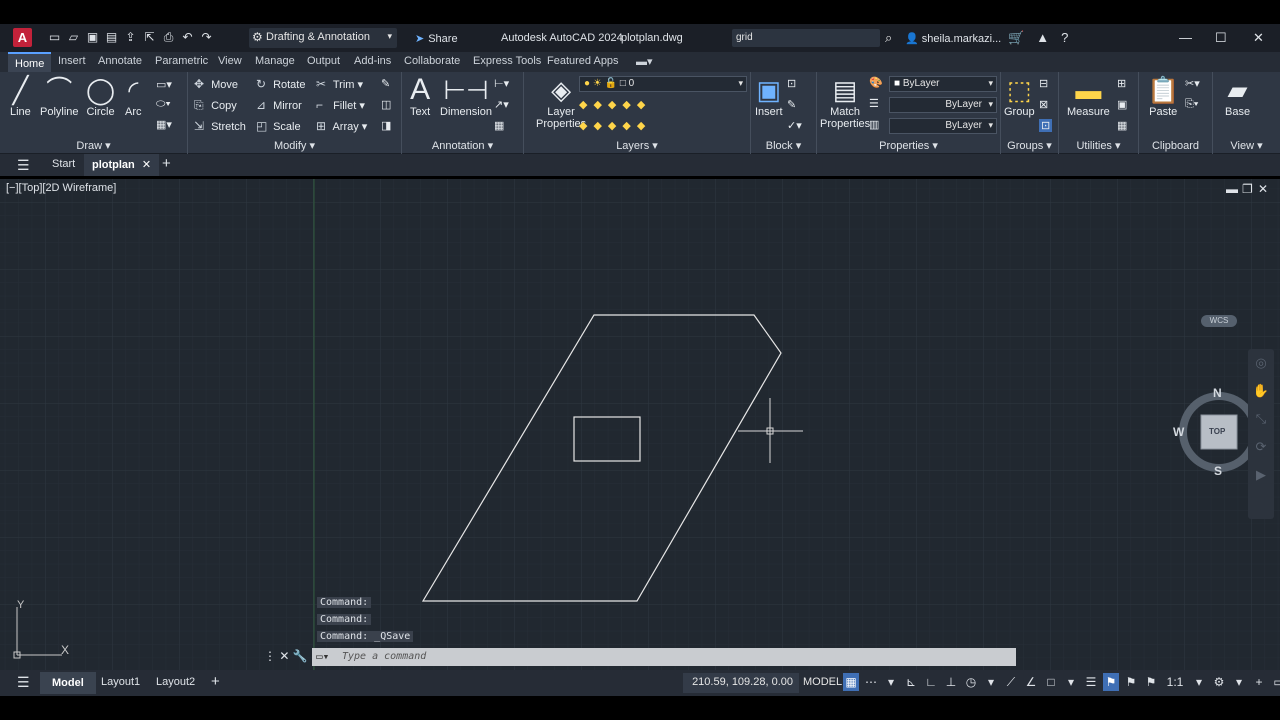 Image resolution: width=1280 pixels, height=720 pixels. What do you see at coordinates (637, 145) in the screenshot?
I see `layers-panel-title: Layers ▾` at bounding box center [637, 145].